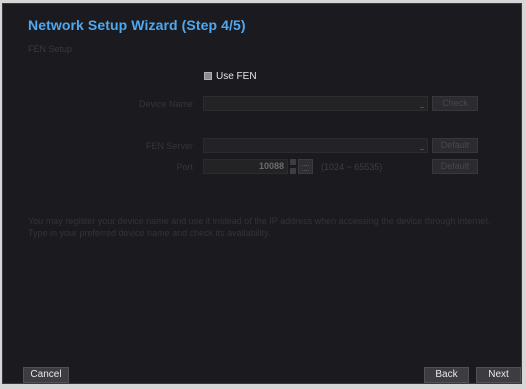 This screenshot has width=526, height=389. I want to click on use-fen-option: Use FEN, so click(230, 76).